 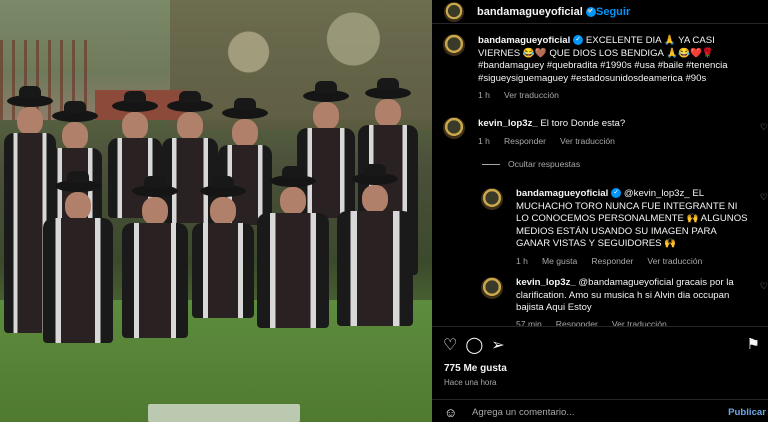 What do you see at coordinates (544, 164) in the screenshot?
I see `hide-replies-label: Ocultar respuestas` at bounding box center [544, 164].